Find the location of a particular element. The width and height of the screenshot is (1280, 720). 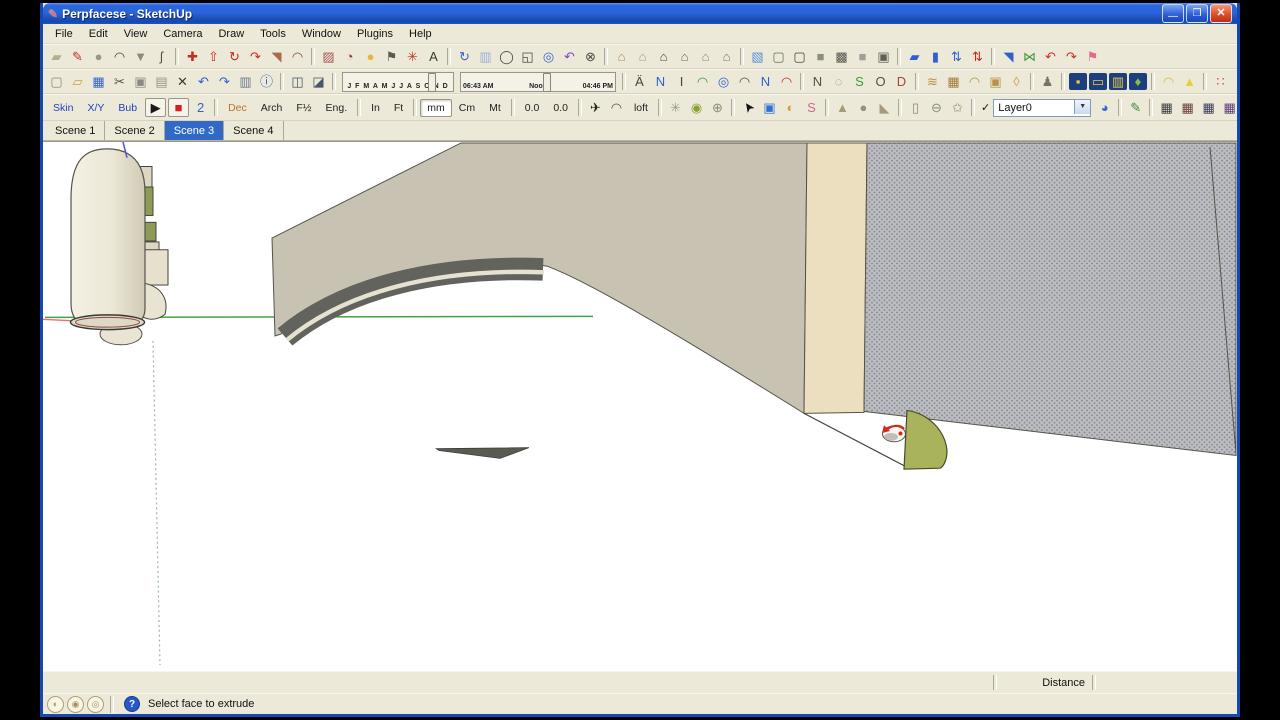

unit-feet-button: Ft is located at coordinates (398, 108).